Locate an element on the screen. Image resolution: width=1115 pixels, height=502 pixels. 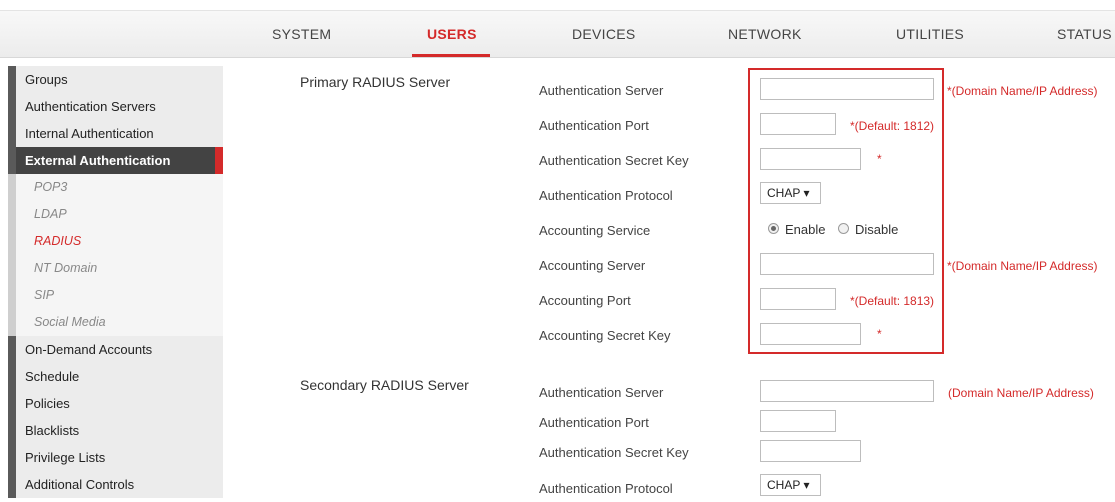
sidebar-item-external-authentication: External Authentication is located at coordinates (115, 160).